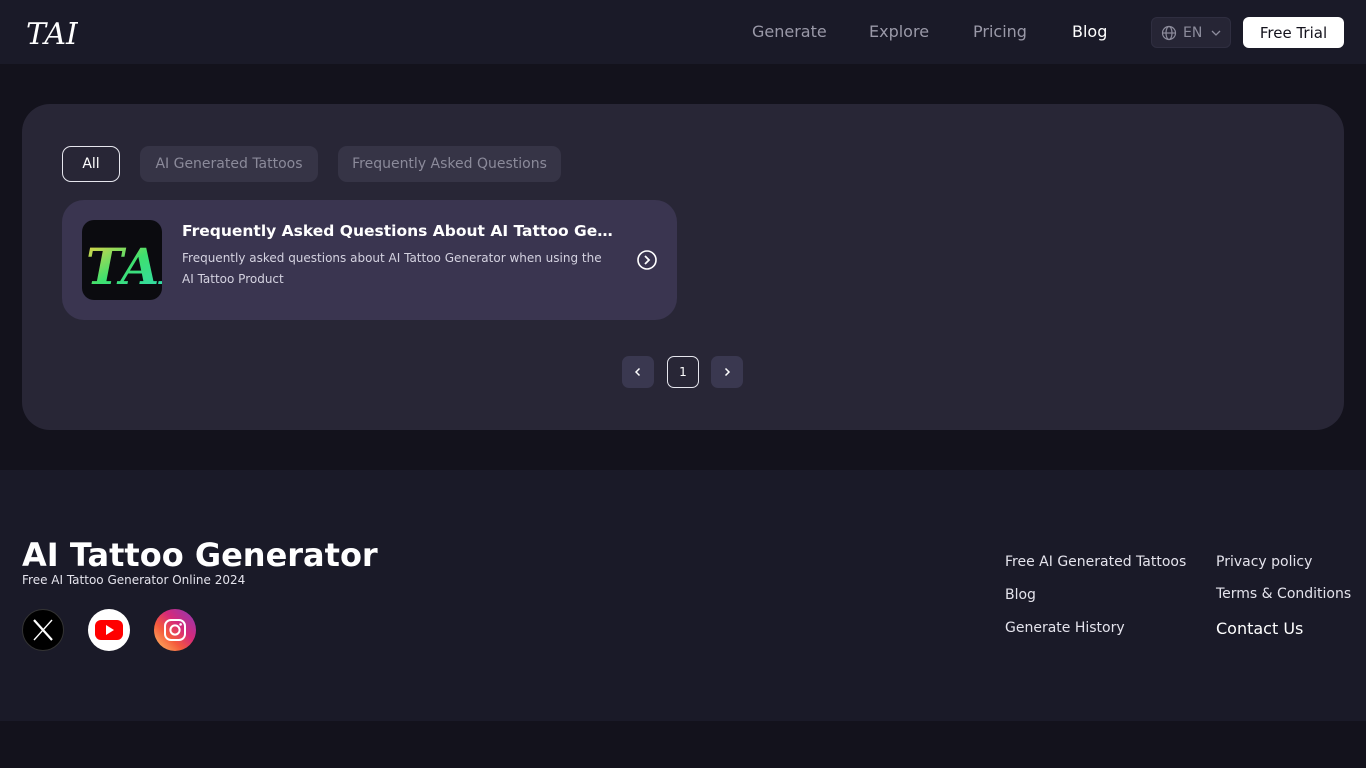 The width and height of the screenshot is (1366, 768). I want to click on chevron-left-icon, so click(637, 372).